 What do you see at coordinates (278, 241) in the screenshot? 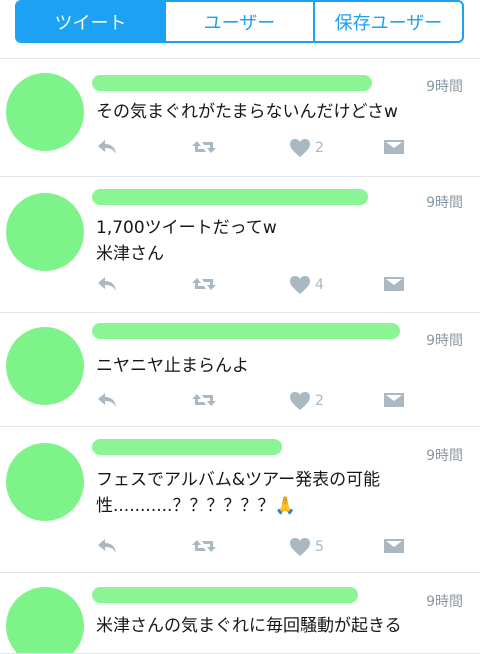
I see `tweet-text: 1,700ツイートだってw 米津さん` at bounding box center [278, 241].